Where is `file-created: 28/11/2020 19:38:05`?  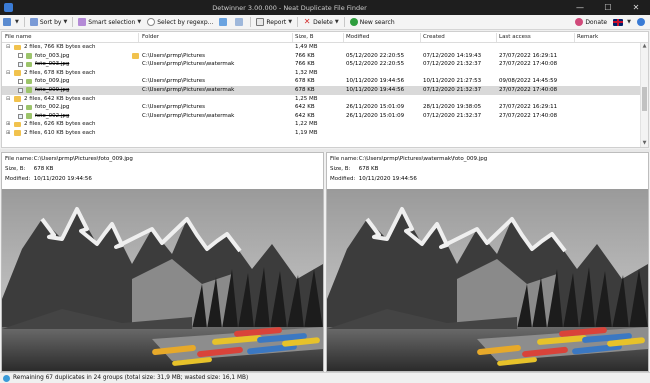
file-created: 28/11/2020 19:38:05 is located at coordinates (452, 107).